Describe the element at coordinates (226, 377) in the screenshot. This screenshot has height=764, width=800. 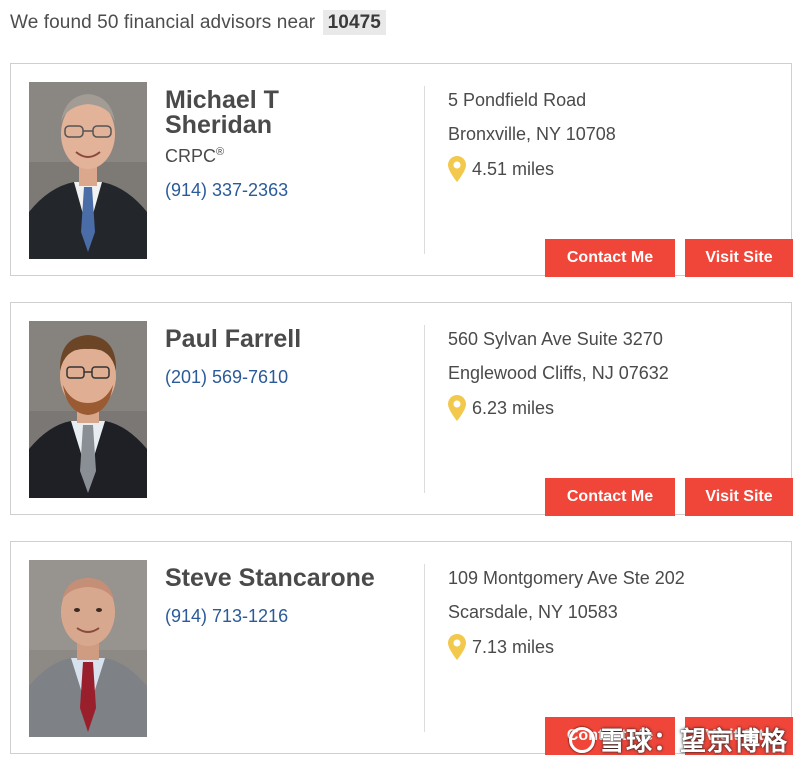
I see `advisor-phone-link: (201) 569-7610` at that location.